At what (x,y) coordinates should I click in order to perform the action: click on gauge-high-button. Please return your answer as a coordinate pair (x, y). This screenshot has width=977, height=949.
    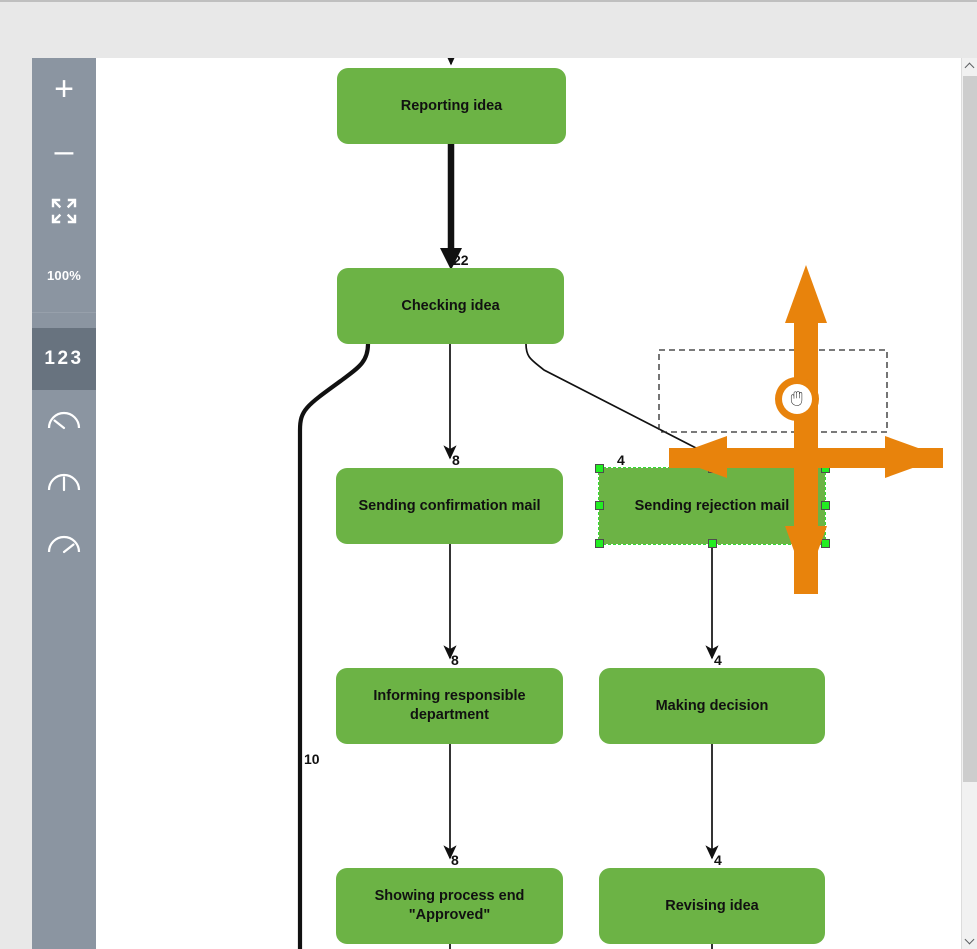
    Looking at the image, I should click on (64, 545).